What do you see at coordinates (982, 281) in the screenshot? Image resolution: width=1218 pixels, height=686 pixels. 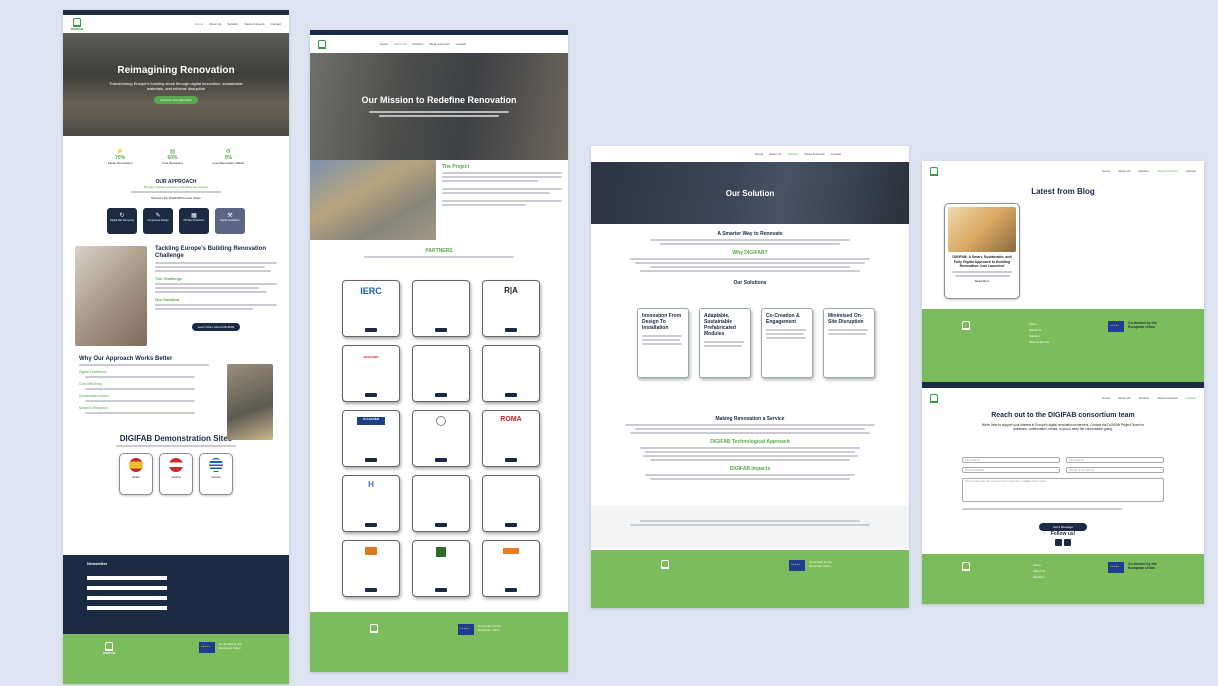 I see `blog-read-more: Read More` at bounding box center [982, 281].